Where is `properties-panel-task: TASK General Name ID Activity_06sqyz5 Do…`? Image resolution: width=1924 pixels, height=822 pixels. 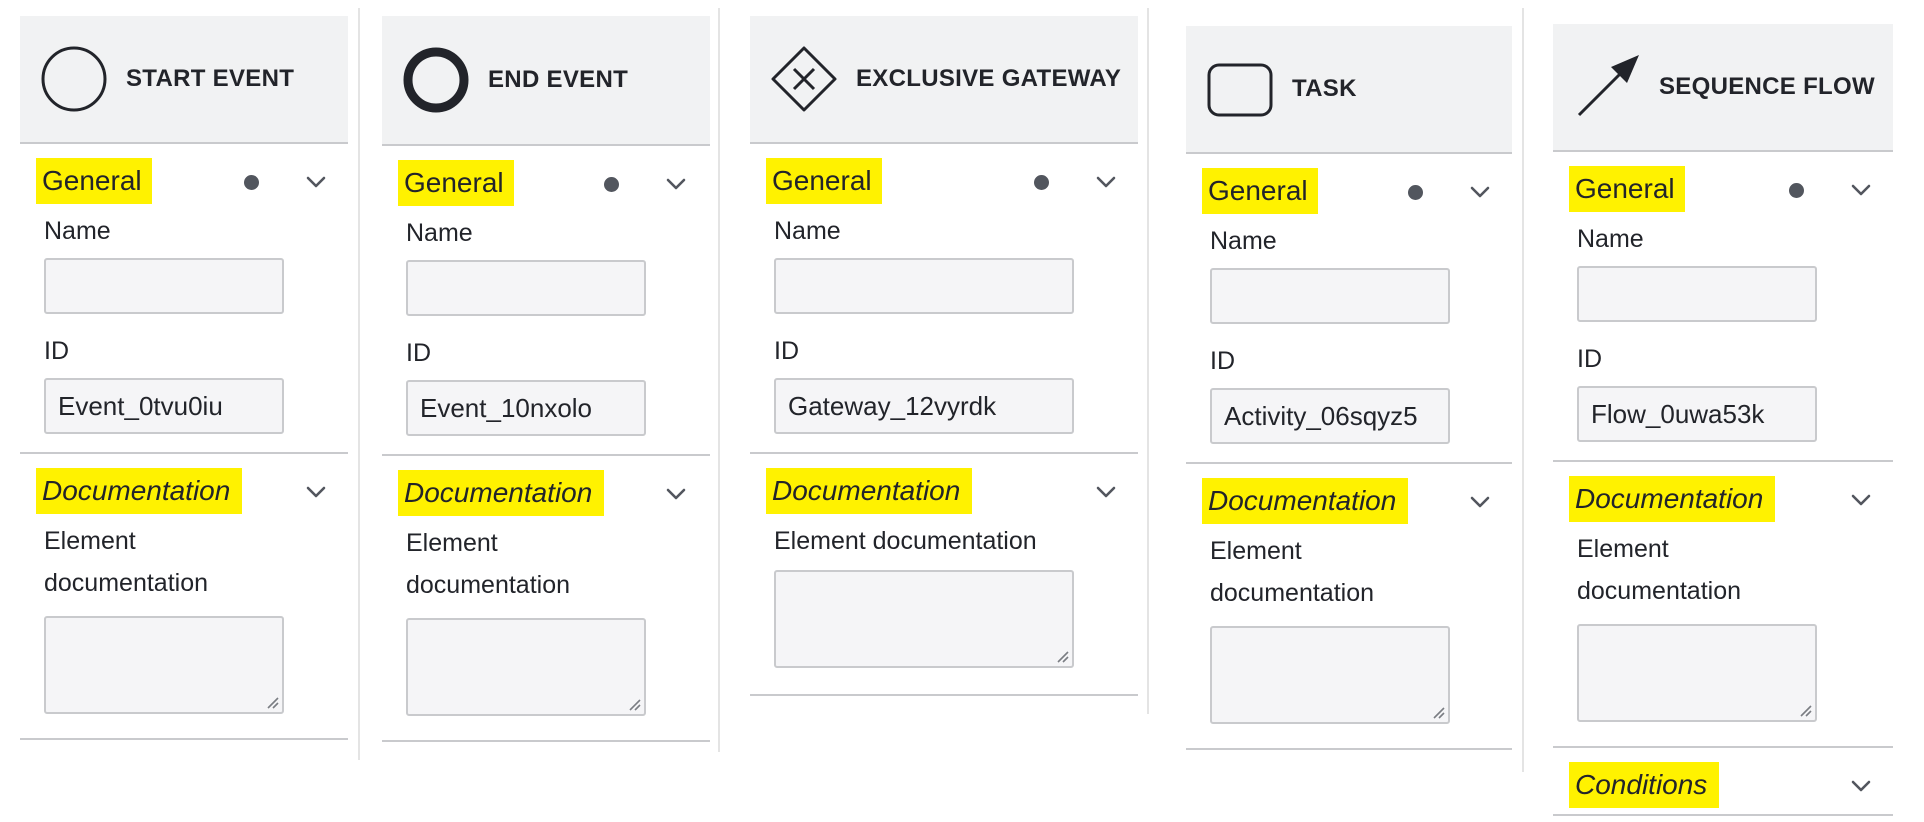 properties-panel-task: TASK General Name ID Activity_06sqyz5 Do… is located at coordinates (1349, 388).